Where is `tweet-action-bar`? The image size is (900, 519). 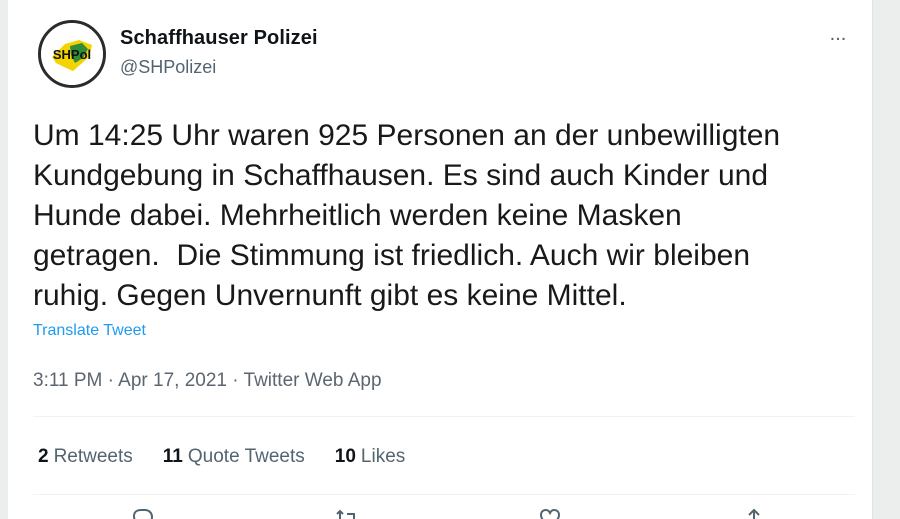 tweet-action-bar is located at coordinates (444, 513).